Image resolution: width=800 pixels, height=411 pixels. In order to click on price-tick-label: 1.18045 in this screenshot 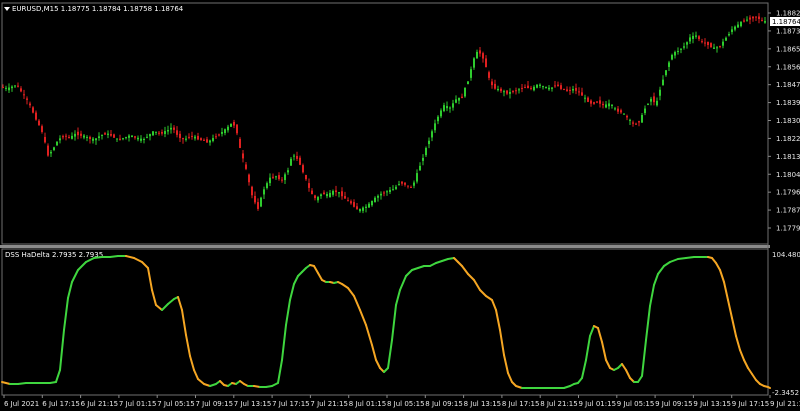, I will do `click(788, 175)`.